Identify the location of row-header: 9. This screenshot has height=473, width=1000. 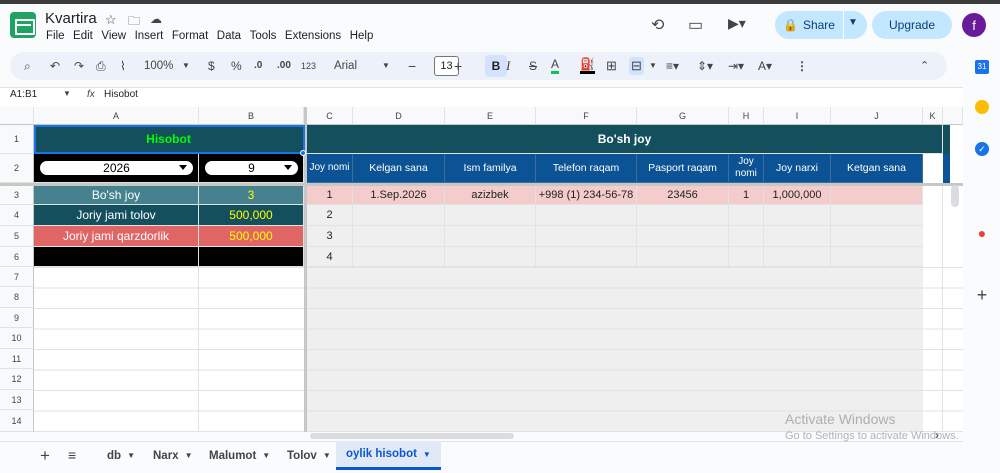
(17, 318).